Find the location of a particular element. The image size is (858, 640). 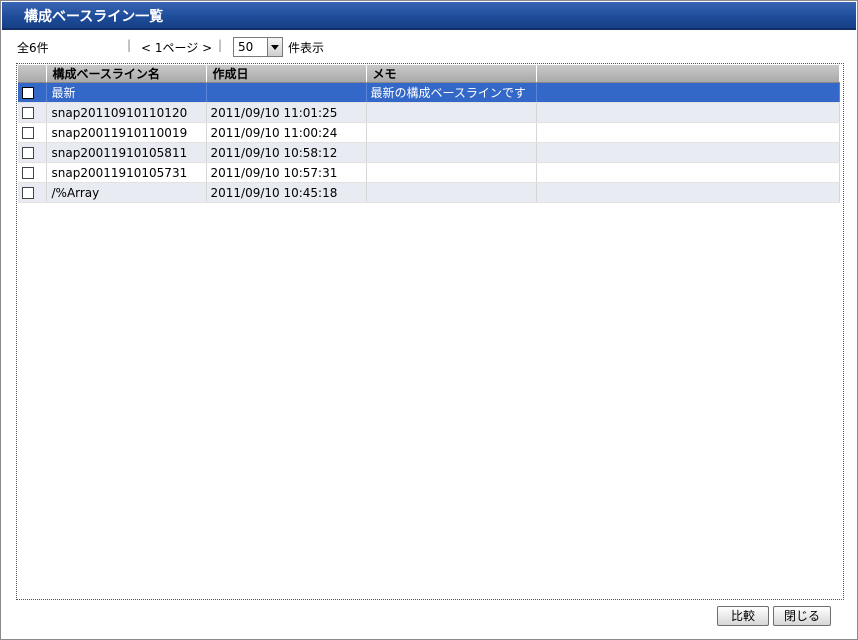

table-row: snap20011910105811 2011/09/10 10:58:12 is located at coordinates (429, 152).